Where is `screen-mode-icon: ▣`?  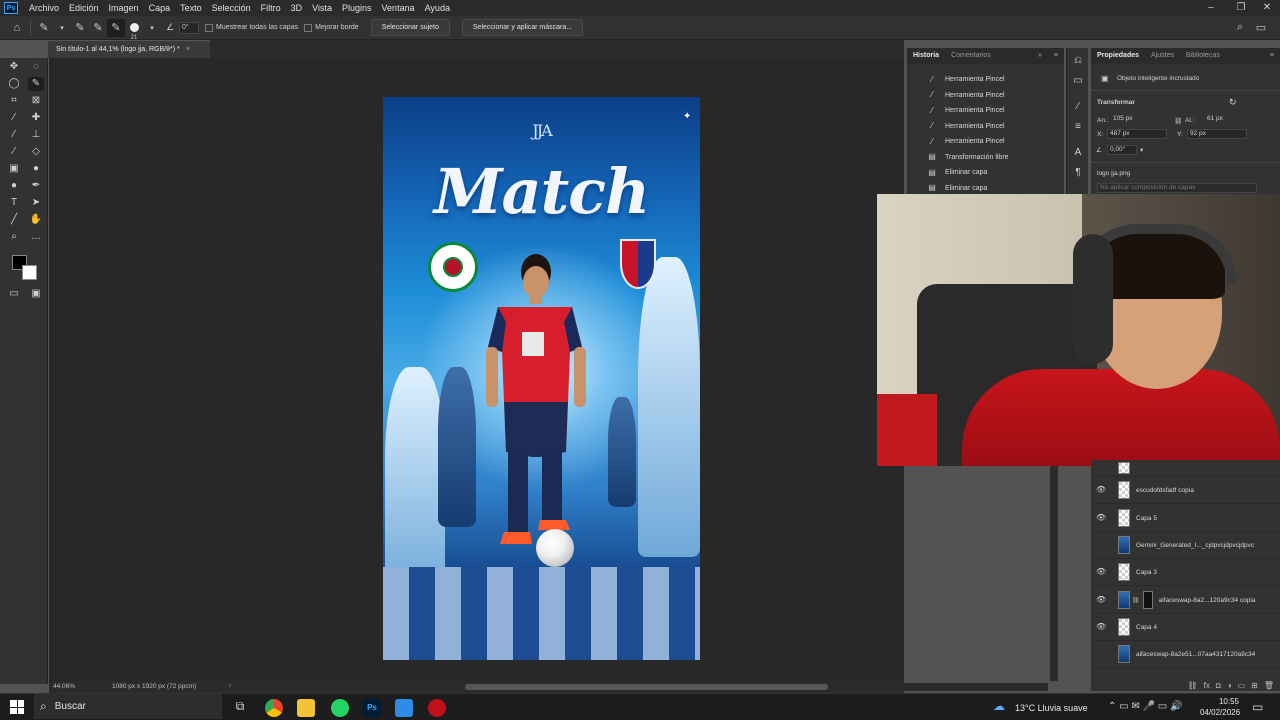 screen-mode-icon: ▣ is located at coordinates (36, 294).